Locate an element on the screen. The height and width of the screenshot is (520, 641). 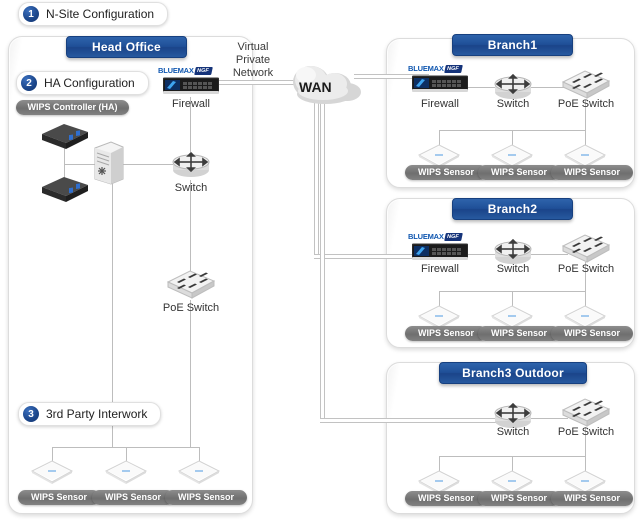
label-poe-switch-head-office: PoE Switch is located at coordinates (191, 308).